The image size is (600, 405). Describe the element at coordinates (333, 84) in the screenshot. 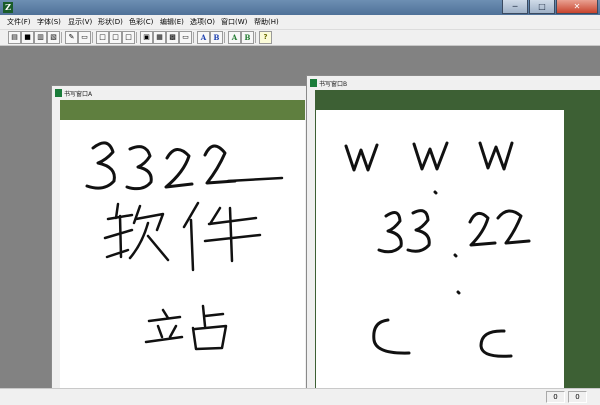

I see `window-b-title: 书写窗口B` at that location.